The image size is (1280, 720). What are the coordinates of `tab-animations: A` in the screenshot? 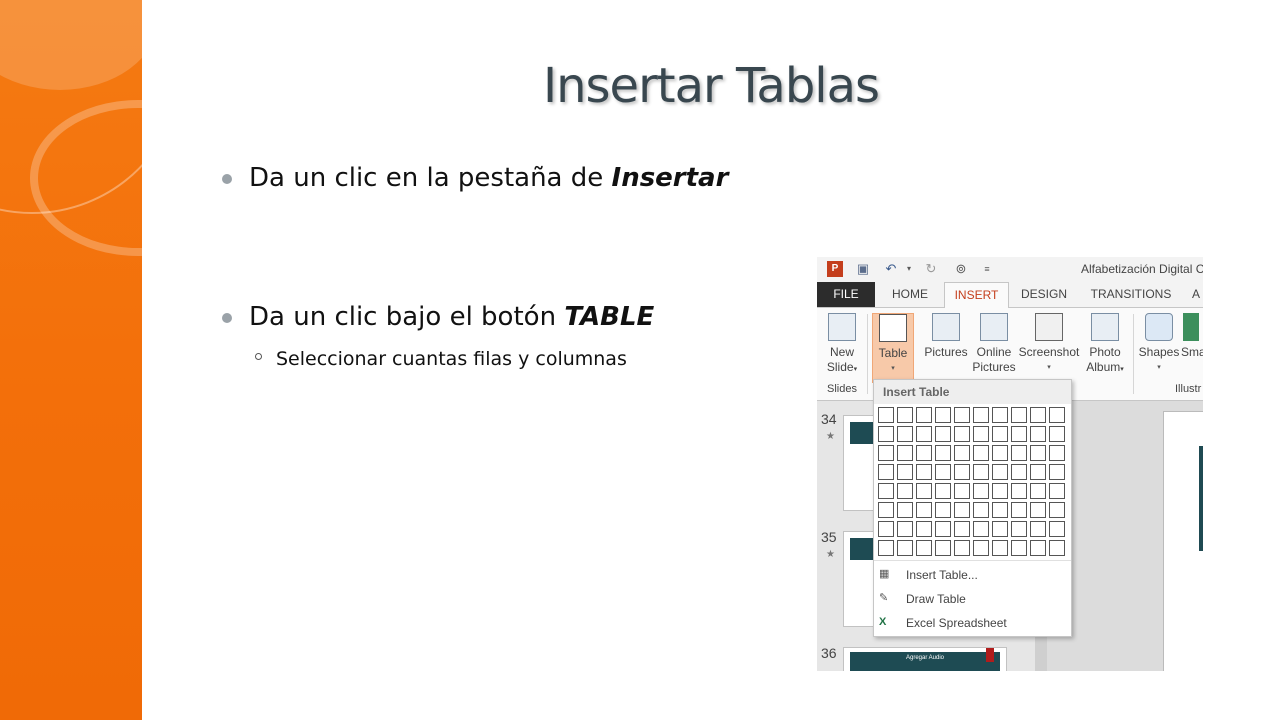 It's located at (1196, 294).